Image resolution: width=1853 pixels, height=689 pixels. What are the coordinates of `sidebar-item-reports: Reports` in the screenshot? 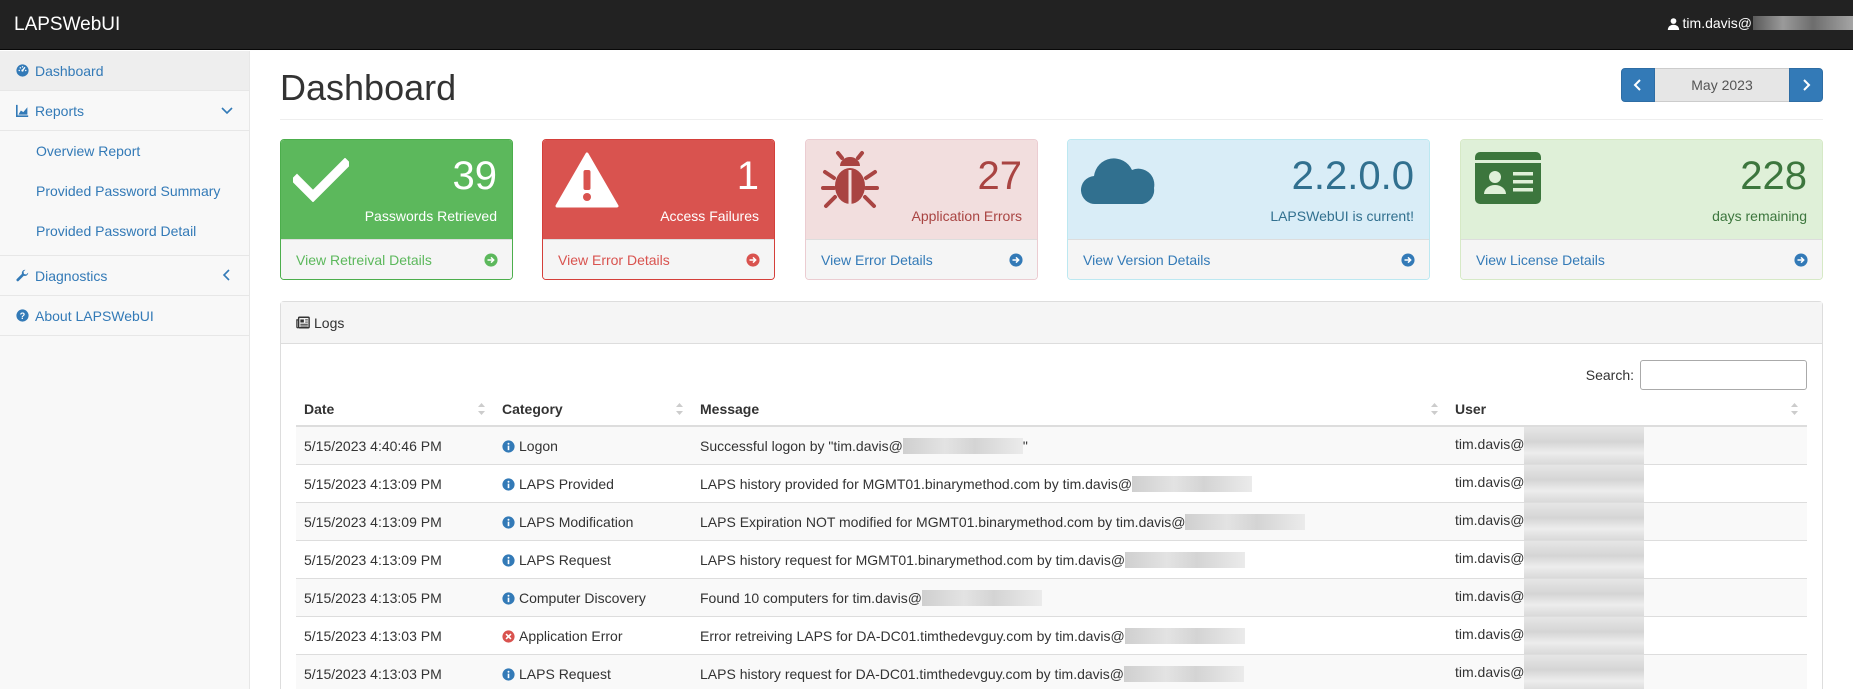 It's located at (124, 111).